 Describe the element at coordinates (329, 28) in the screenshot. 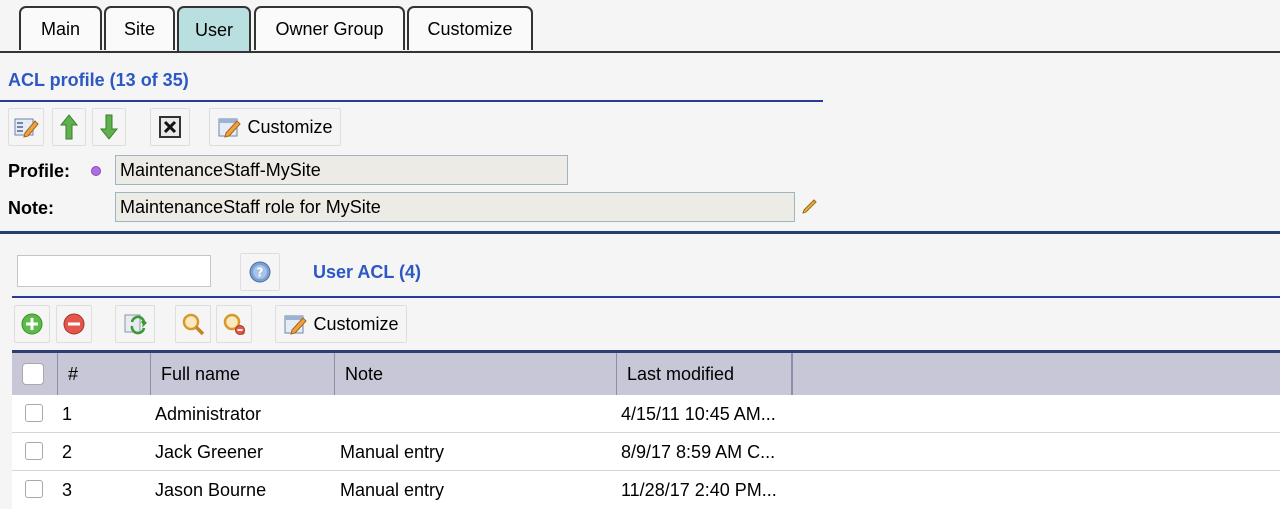

I see `tab-owner-group: Owner Group` at that location.